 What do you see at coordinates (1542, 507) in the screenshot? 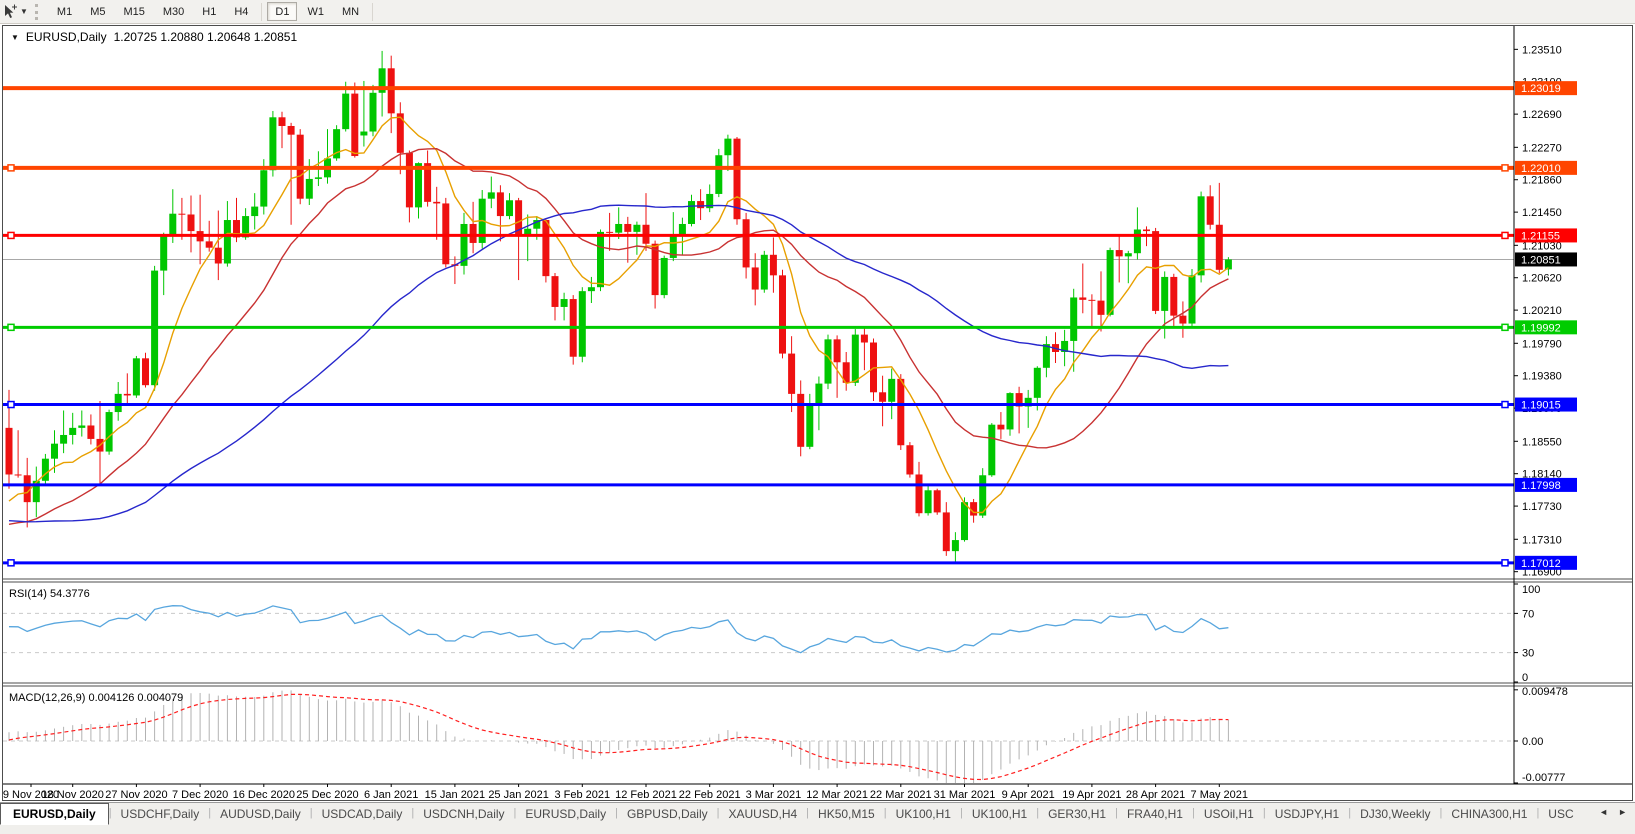
I see `svg-text: 1.17730` at bounding box center [1542, 507].